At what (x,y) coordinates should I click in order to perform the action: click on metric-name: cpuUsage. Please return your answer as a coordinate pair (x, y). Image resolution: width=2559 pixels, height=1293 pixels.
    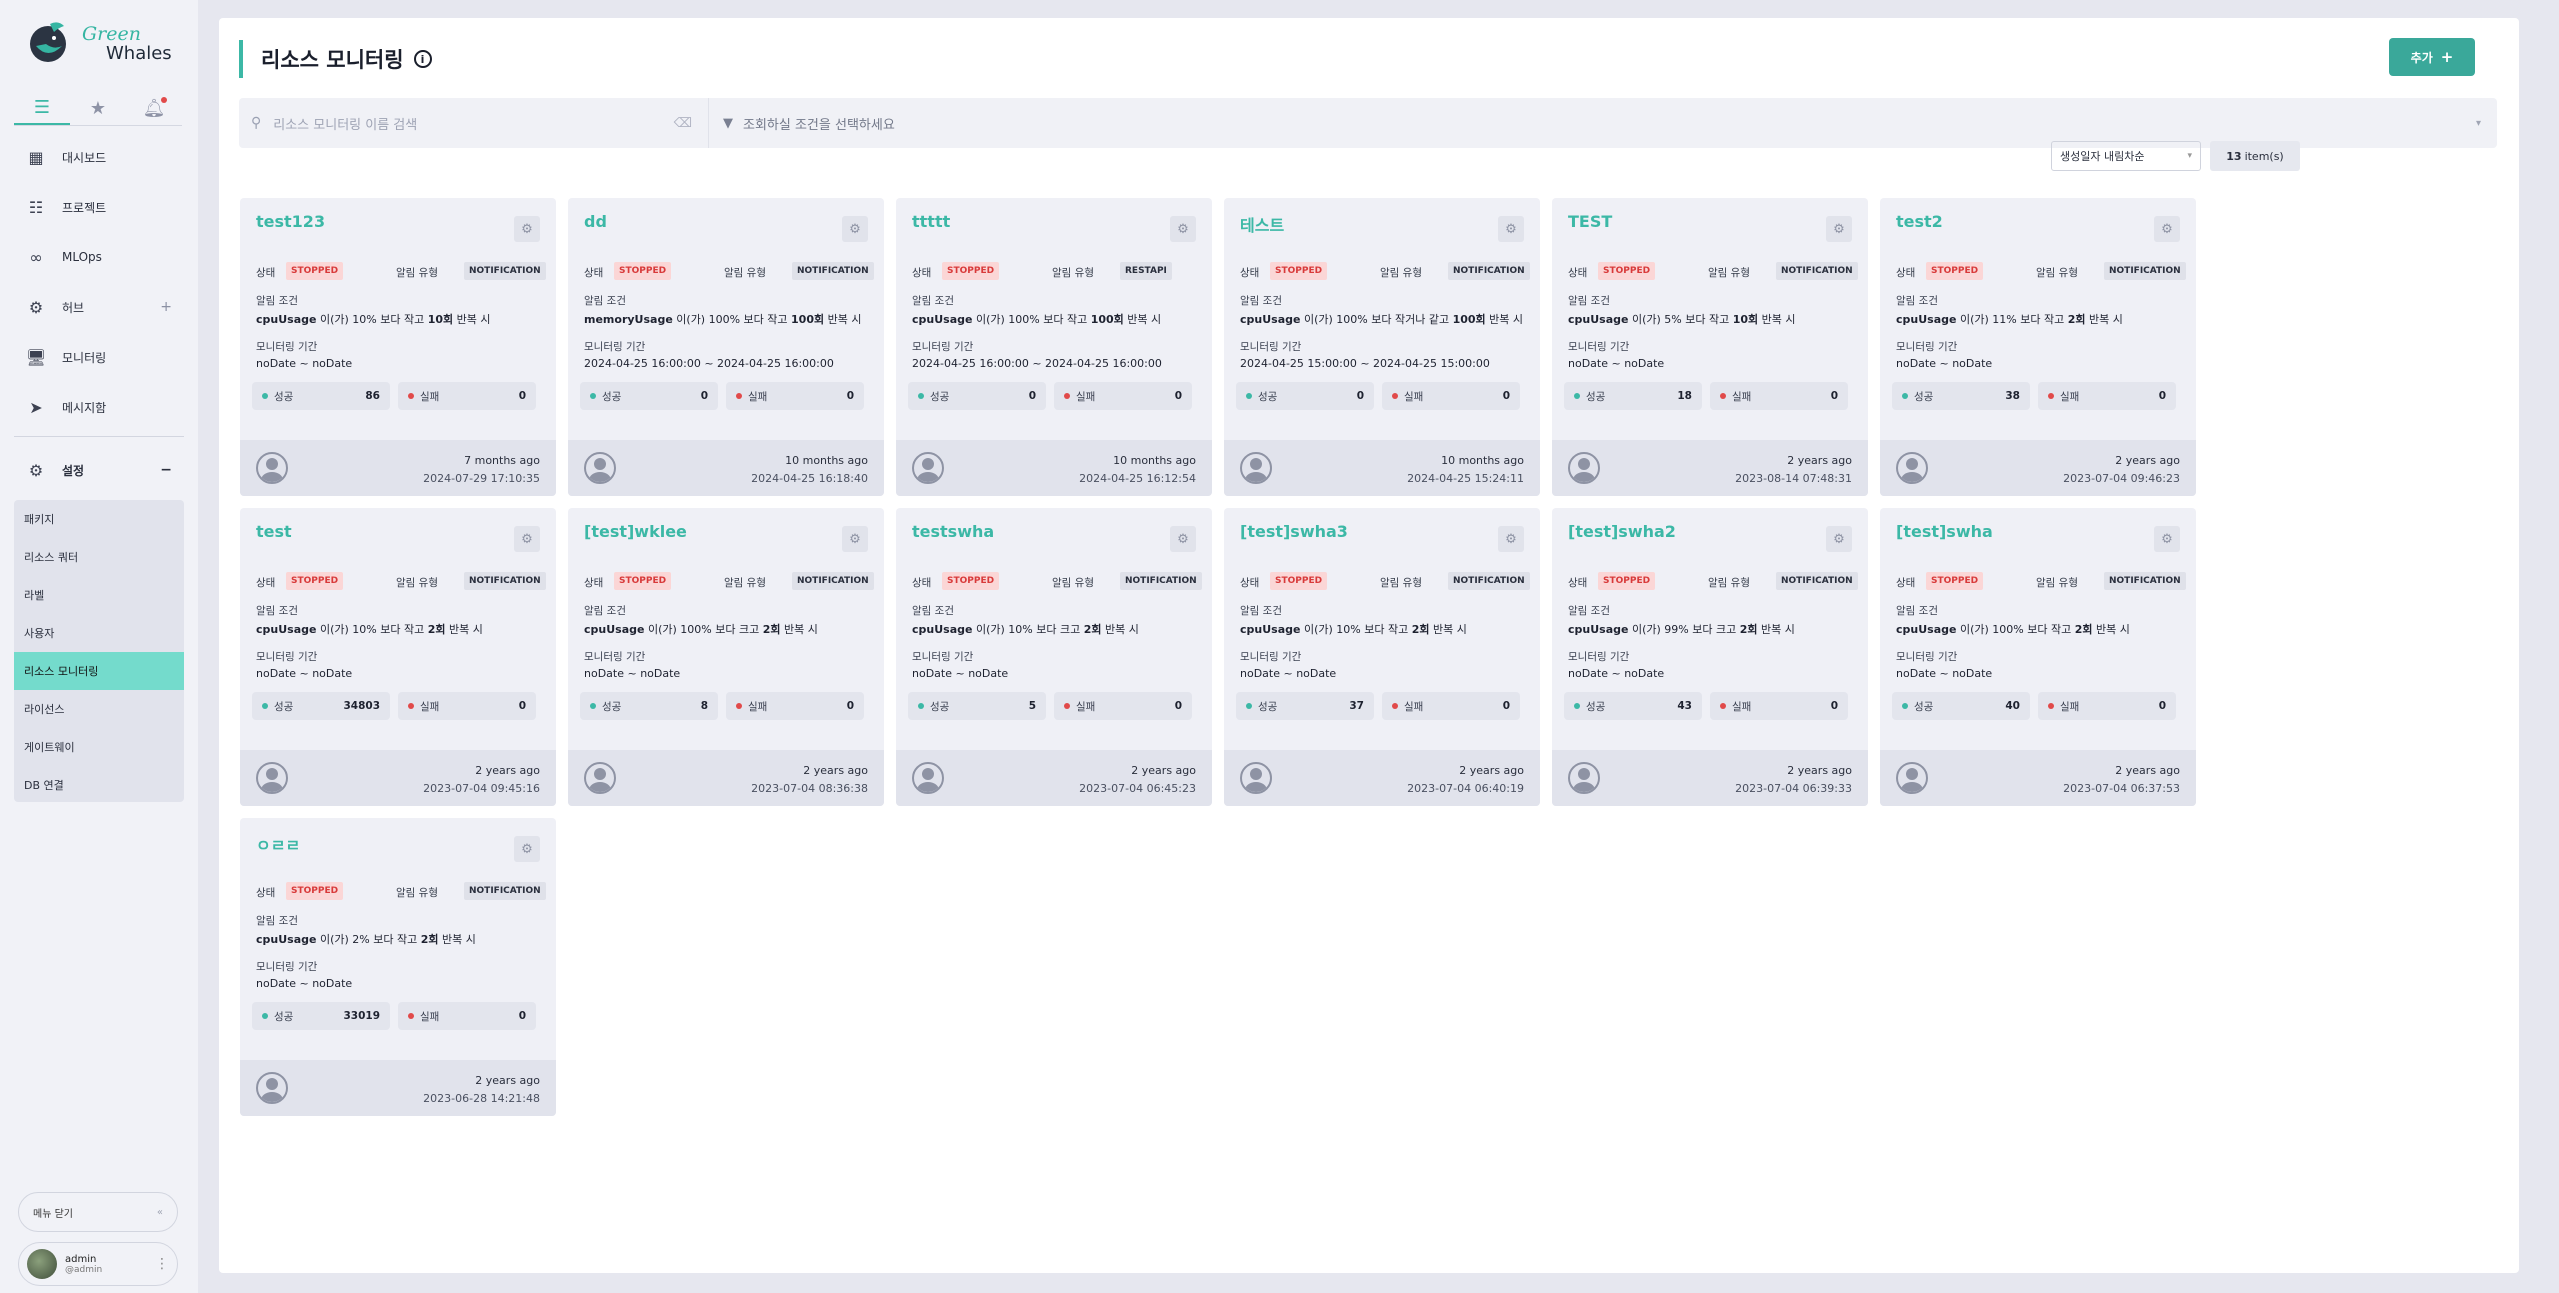
    Looking at the image, I should click on (942, 629).